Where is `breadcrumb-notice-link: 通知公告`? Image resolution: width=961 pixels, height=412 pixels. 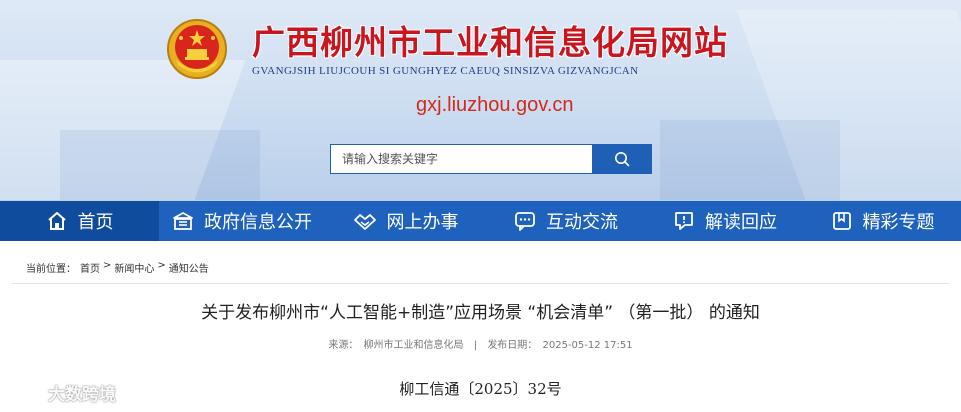 breadcrumb-notice-link: 通知公告 is located at coordinates (189, 267).